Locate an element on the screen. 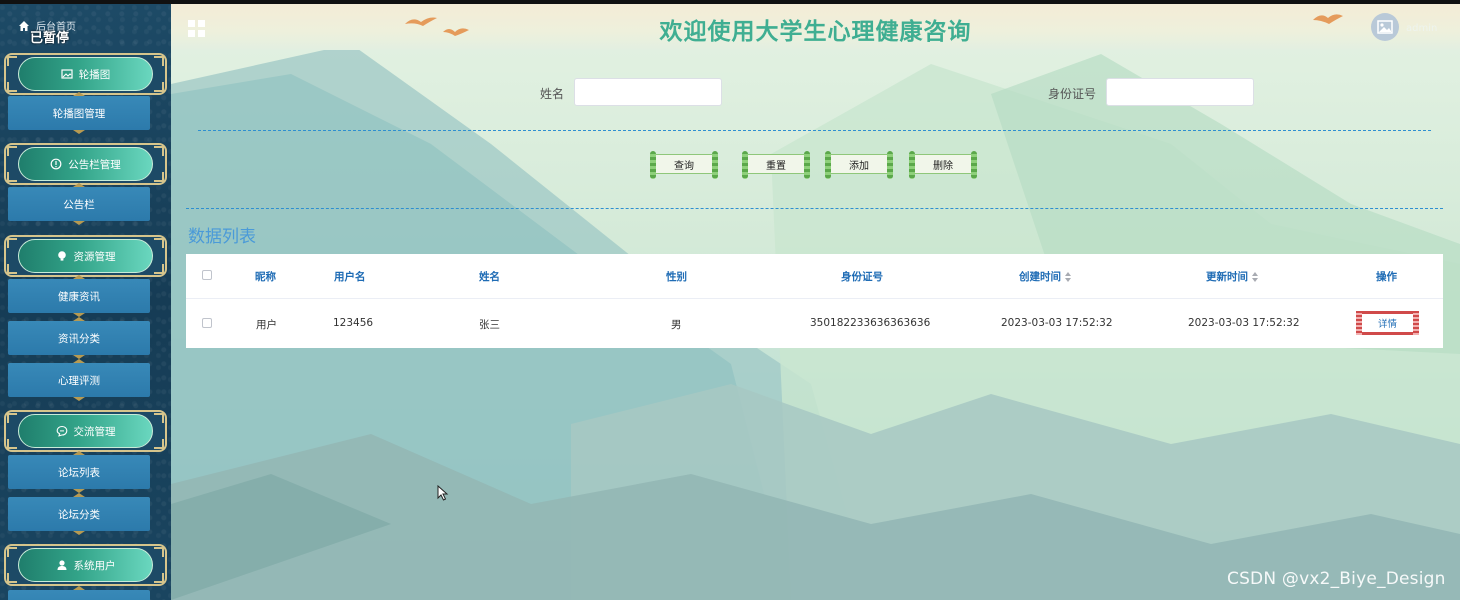 The height and width of the screenshot is (600, 1460). user-avatar-icon is located at coordinates (1385, 27).